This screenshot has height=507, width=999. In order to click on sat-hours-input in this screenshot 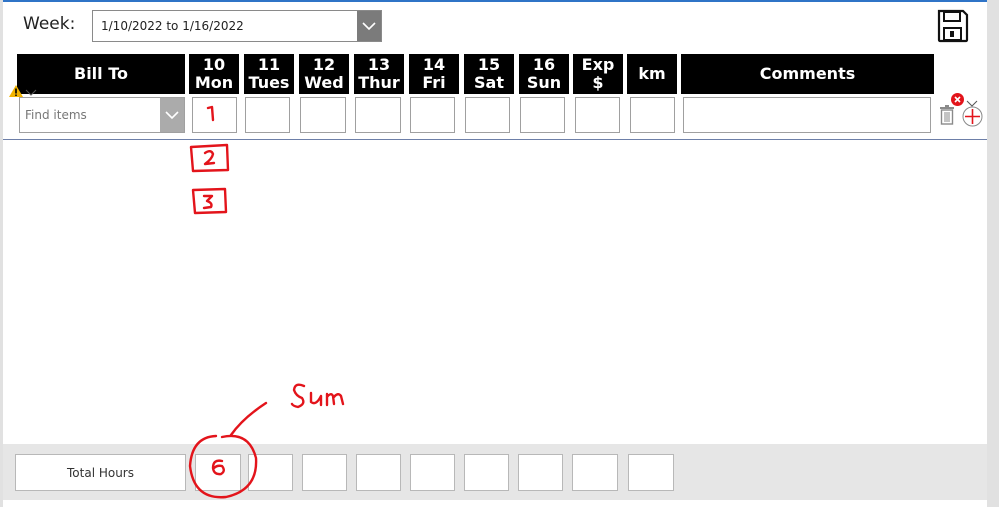, I will do `click(487, 115)`.